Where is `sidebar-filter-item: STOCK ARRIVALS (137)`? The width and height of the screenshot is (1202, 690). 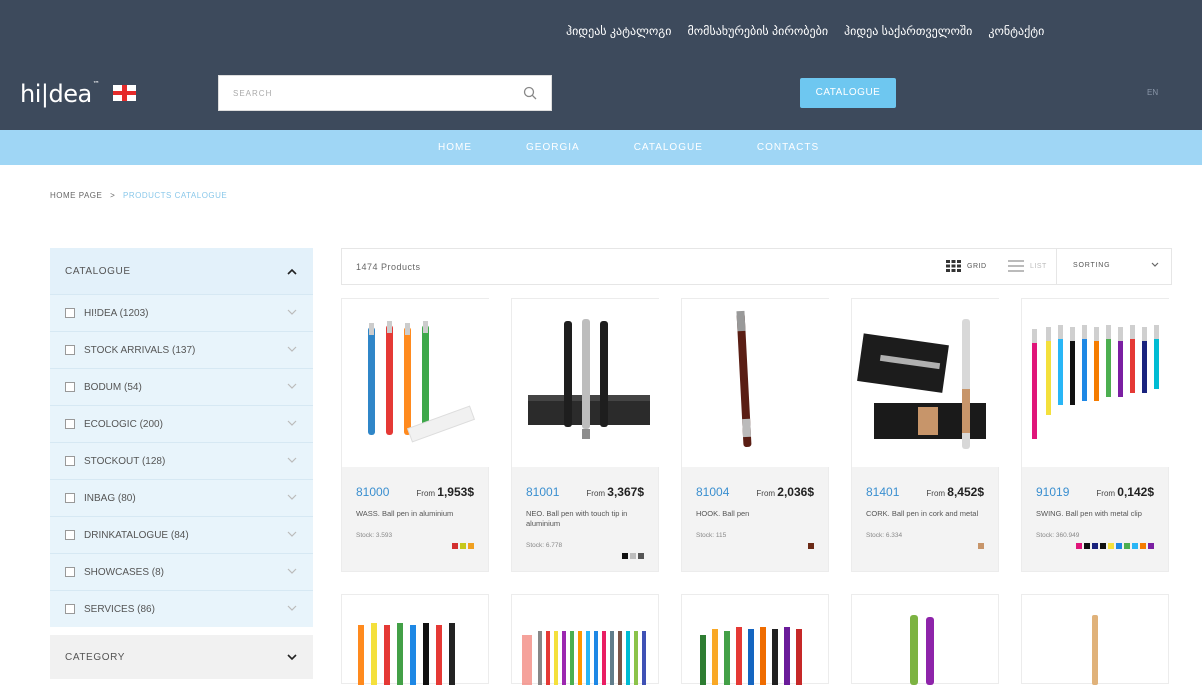 sidebar-filter-item: STOCK ARRIVALS (137) is located at coordinates (181, 349).